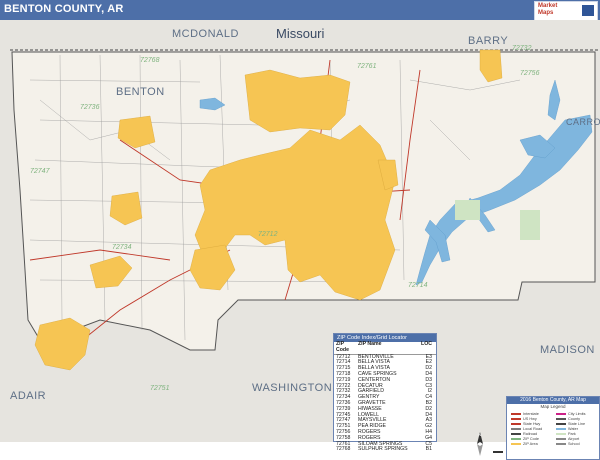 The image size is (600, 460). I want to click on header-bar: BENTON COUNTY, AR Market Maps, so click(300, 10).